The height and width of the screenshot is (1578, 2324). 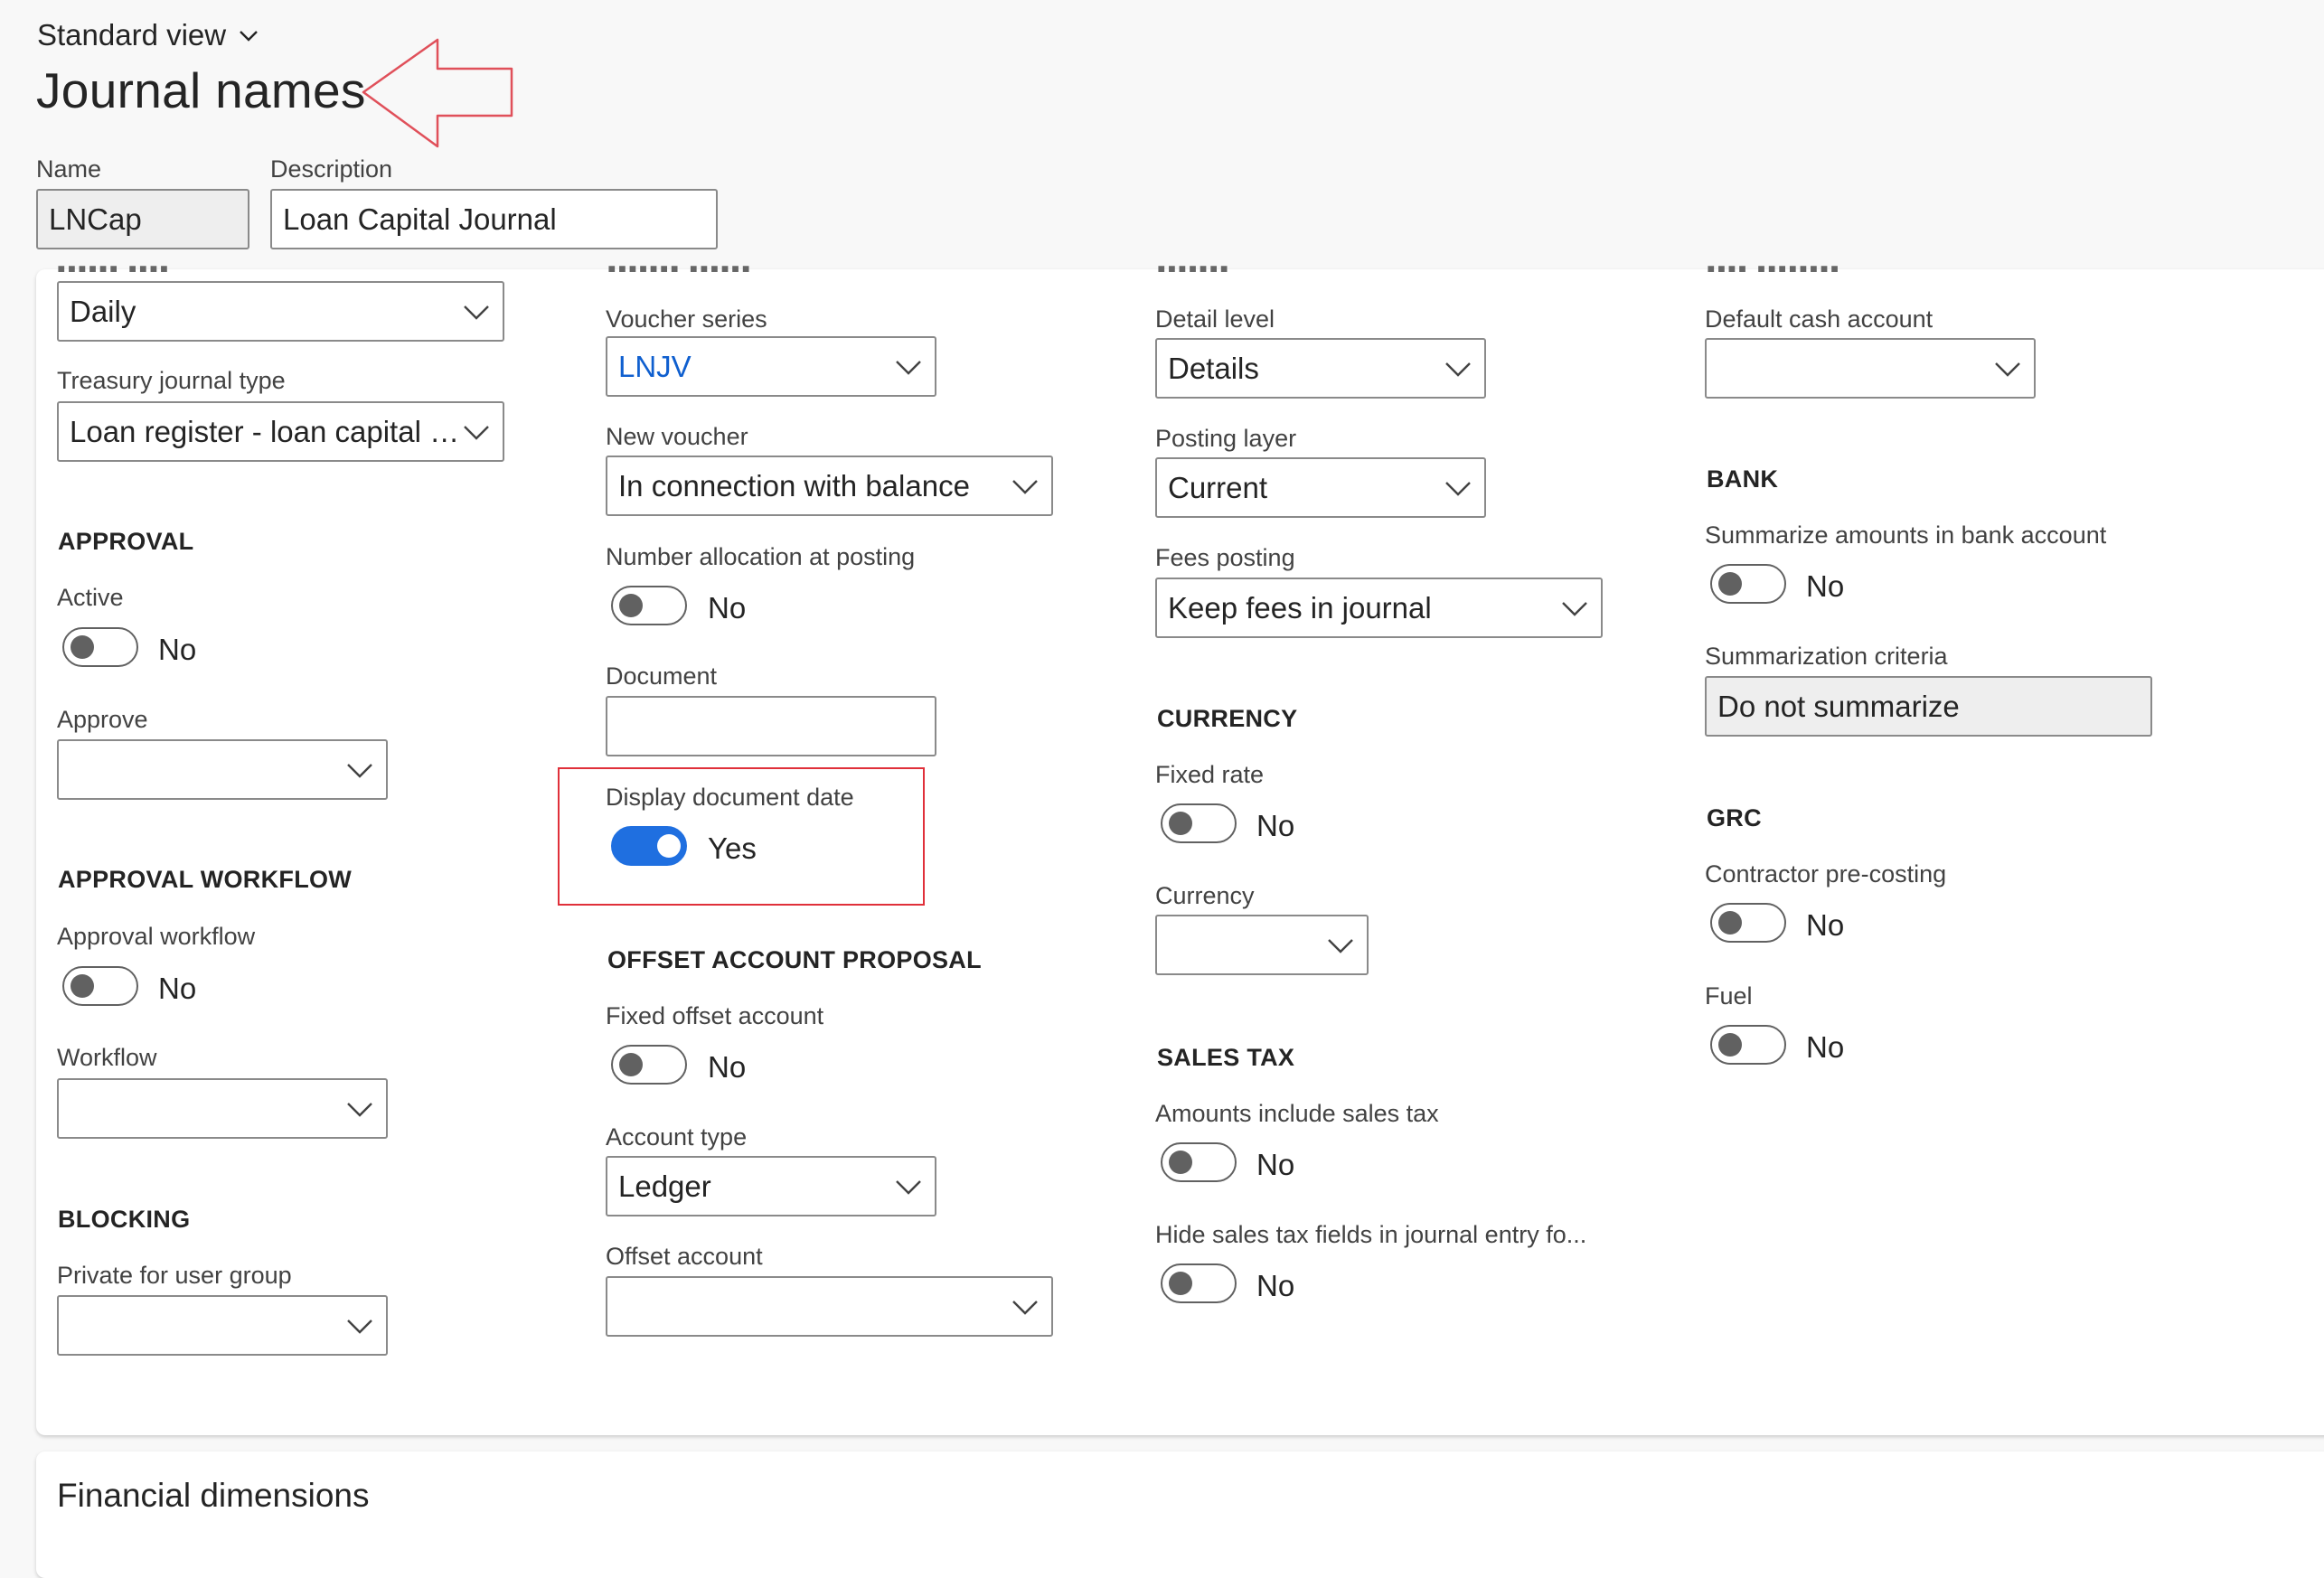 I want to click on summarization-criteria-value: Do not summarize, so click(x=1838, y=706).